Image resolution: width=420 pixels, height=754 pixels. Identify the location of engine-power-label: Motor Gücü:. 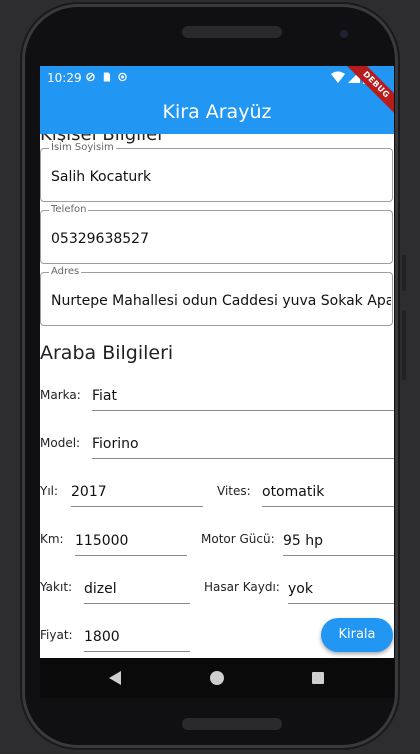
(238, 539).